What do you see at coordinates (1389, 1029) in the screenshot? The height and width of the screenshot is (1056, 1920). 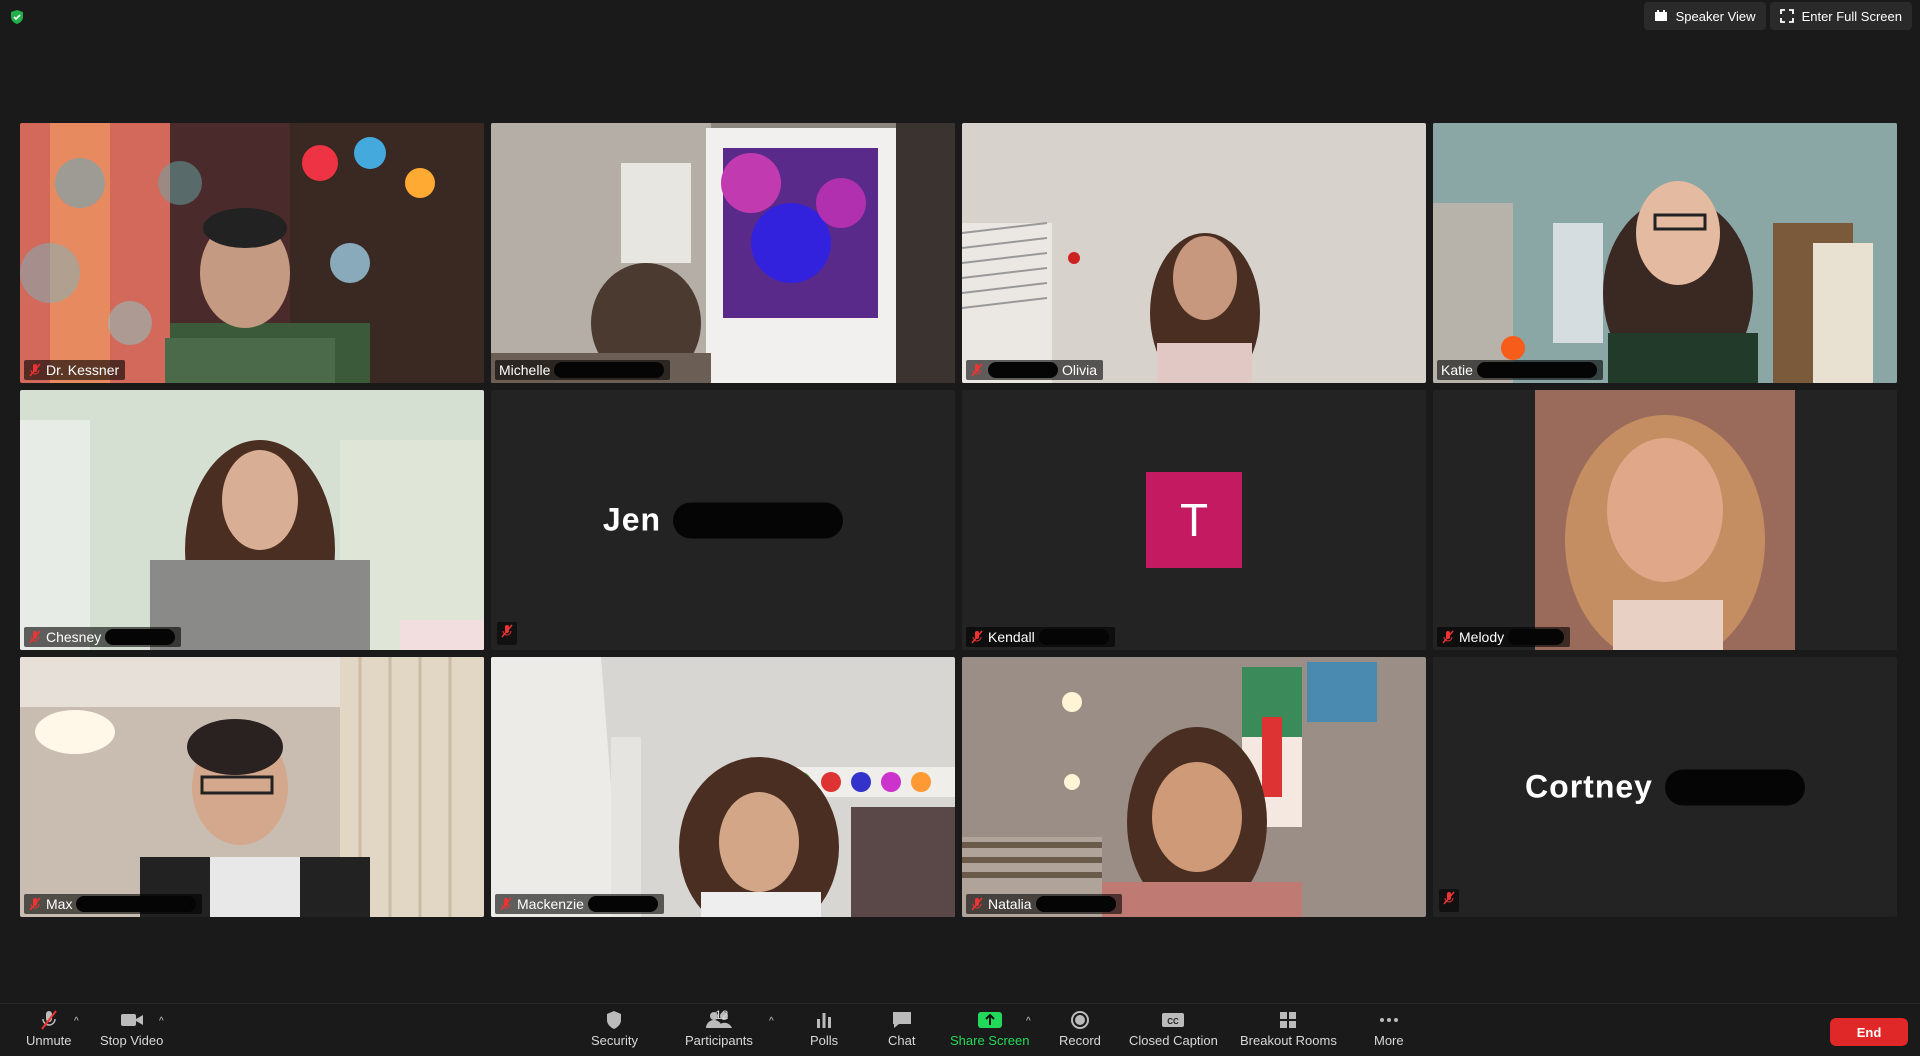 I see `more-button: More` at bounding box center [1389, 1029].